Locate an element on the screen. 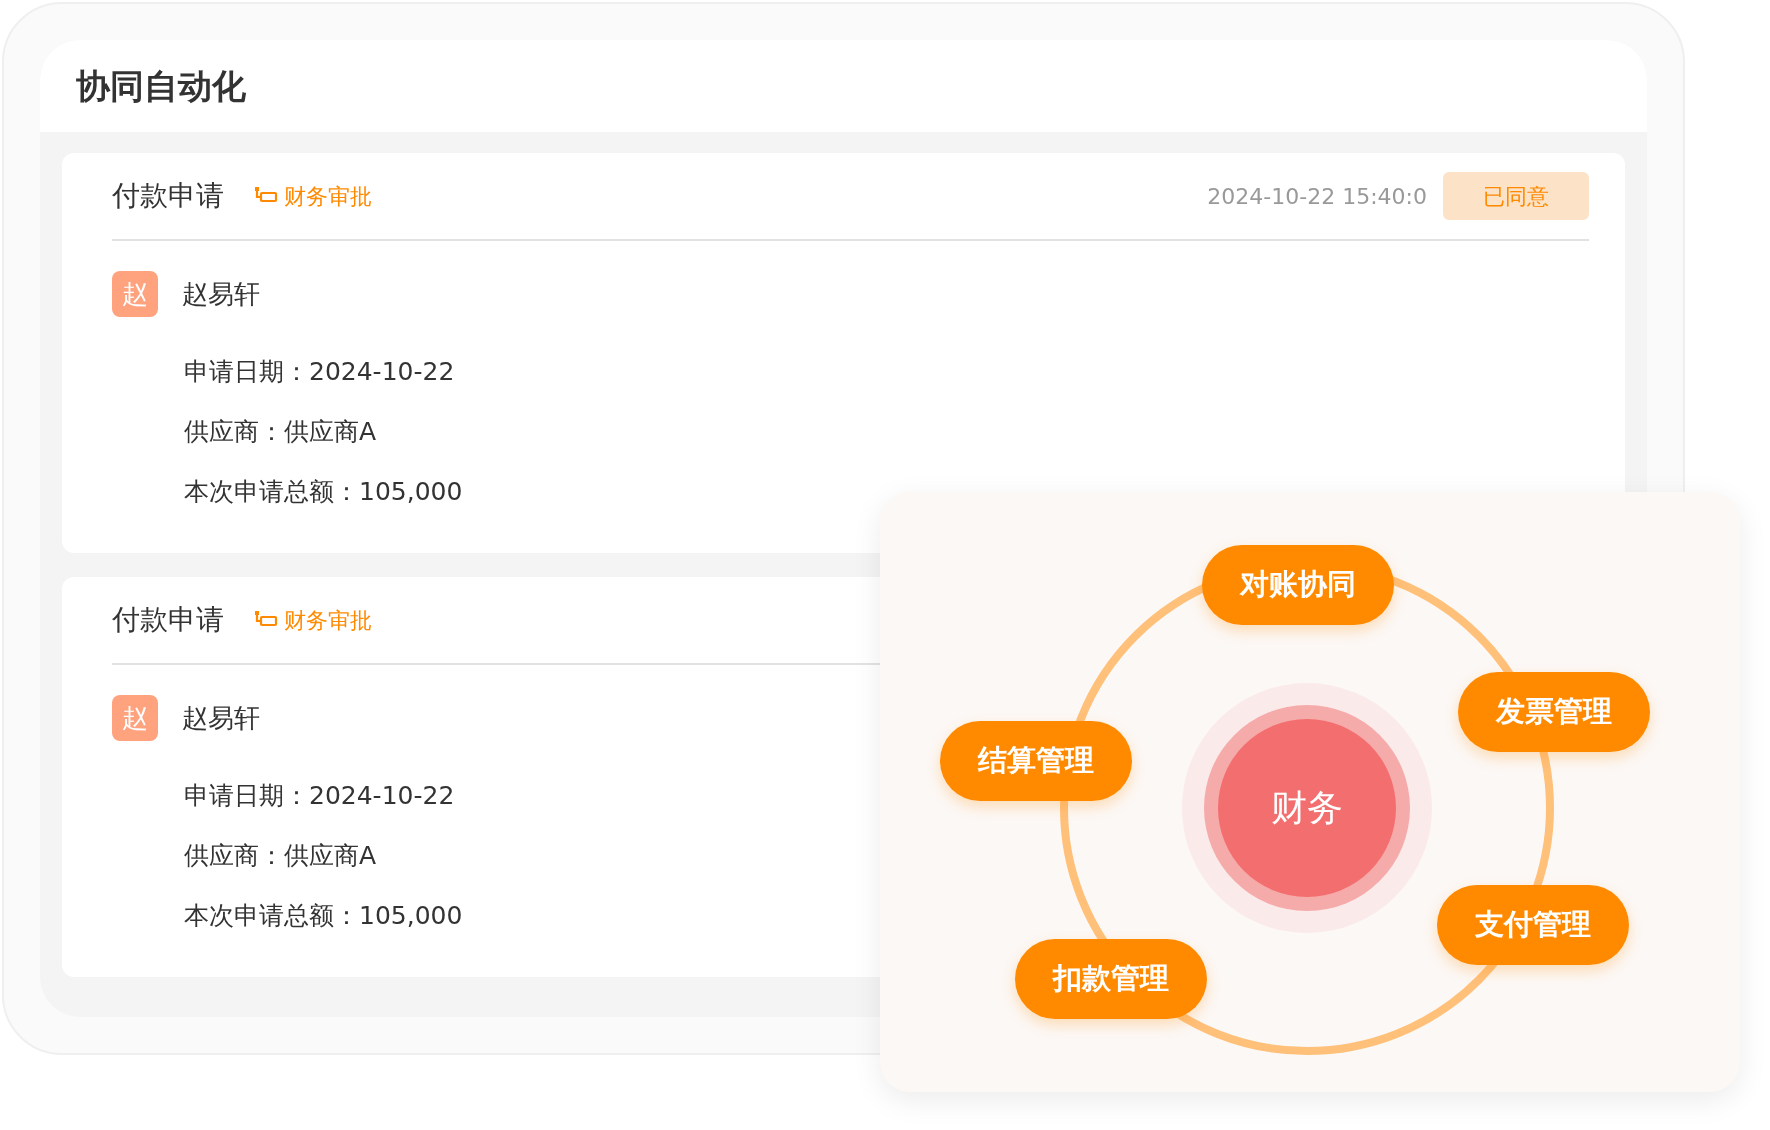 This screenshot has width=1770, height=1130. center-node: 财务 is located at coordinates (1307, 808).